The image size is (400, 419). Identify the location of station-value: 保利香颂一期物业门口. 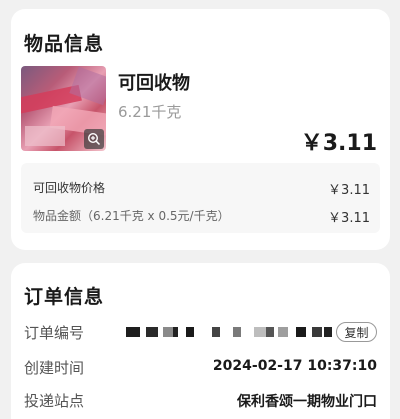
(307, 402).